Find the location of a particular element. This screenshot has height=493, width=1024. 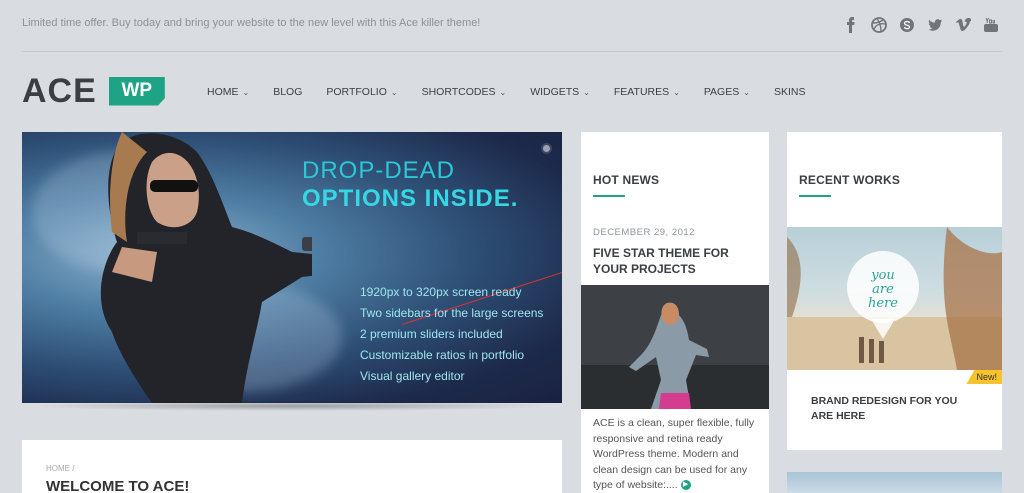

post-photo is located at coordinates (675, 347).